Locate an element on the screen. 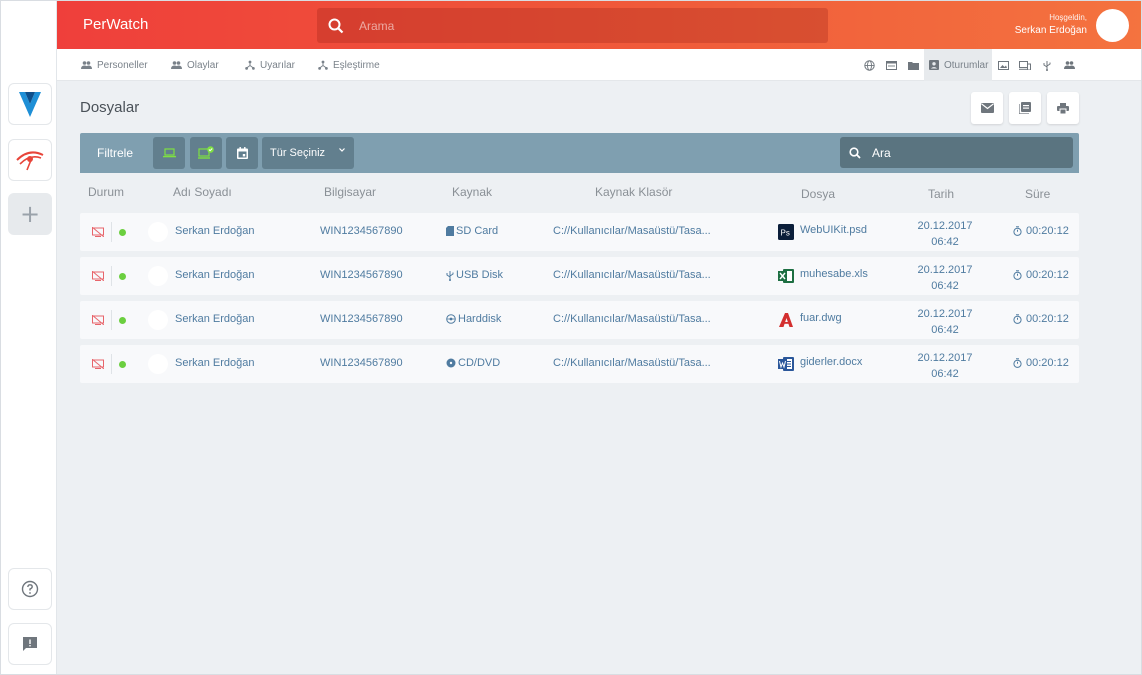 Image resolution: width=1142 pixels, height=675 pixels. excel-icon is located at coordinates (786, 276).